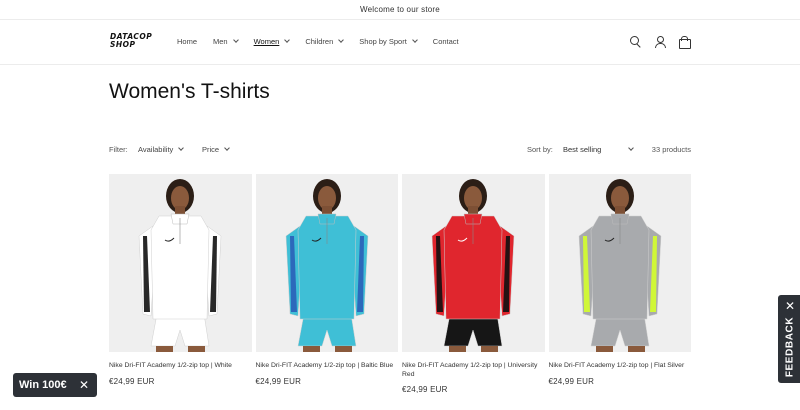 The width and height of the screenshot is (800, 410). I want to click on logo-line-2: SHOP, so click(123, 44).